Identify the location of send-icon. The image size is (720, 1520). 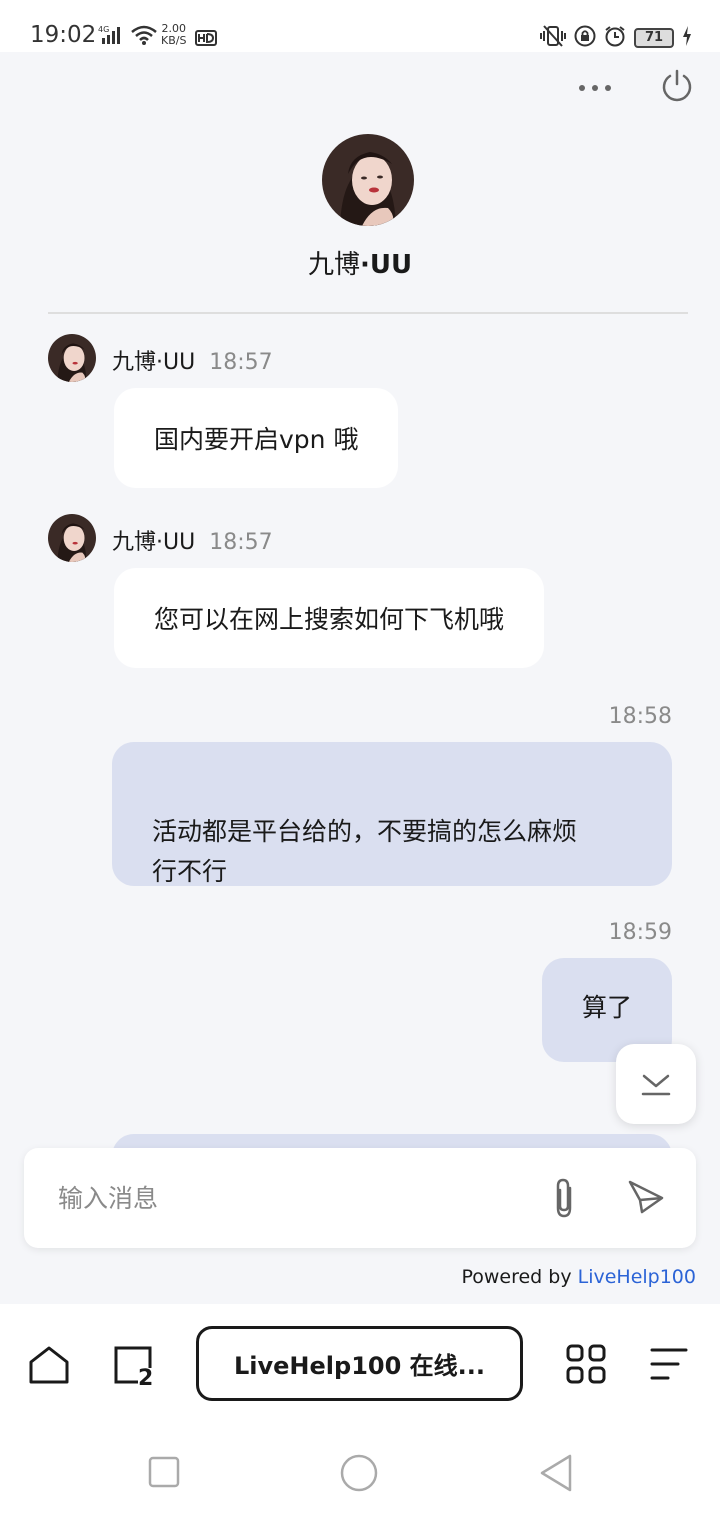
(646, 1200).